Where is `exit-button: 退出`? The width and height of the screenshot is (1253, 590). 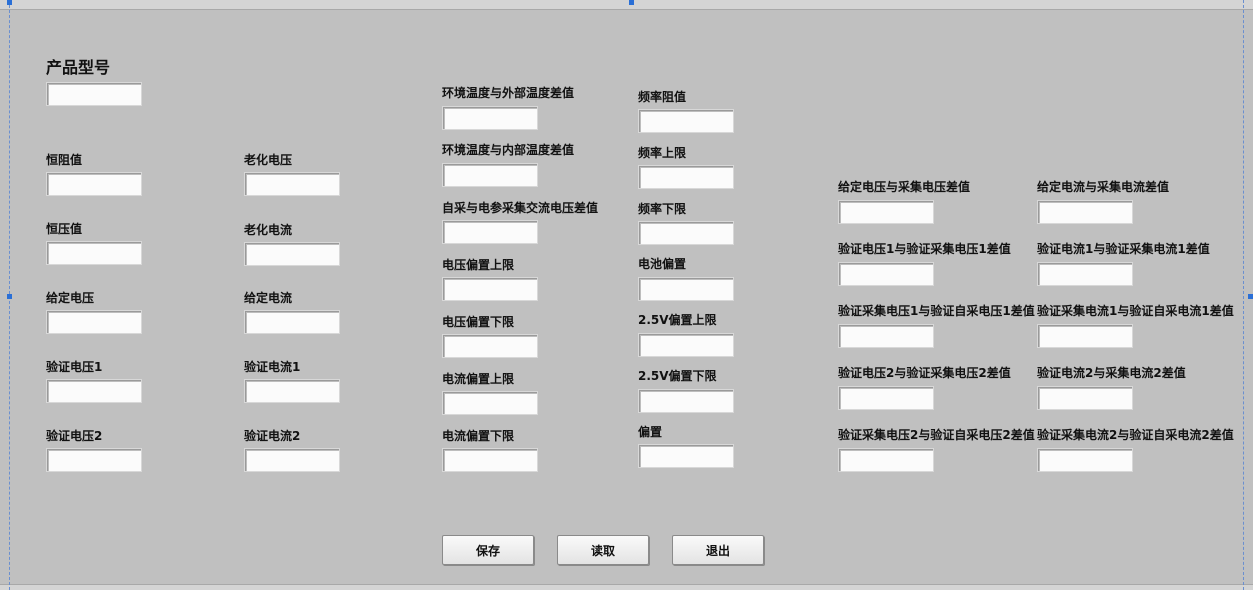
exit-button: 退出 is located at coordinates (718, 550).